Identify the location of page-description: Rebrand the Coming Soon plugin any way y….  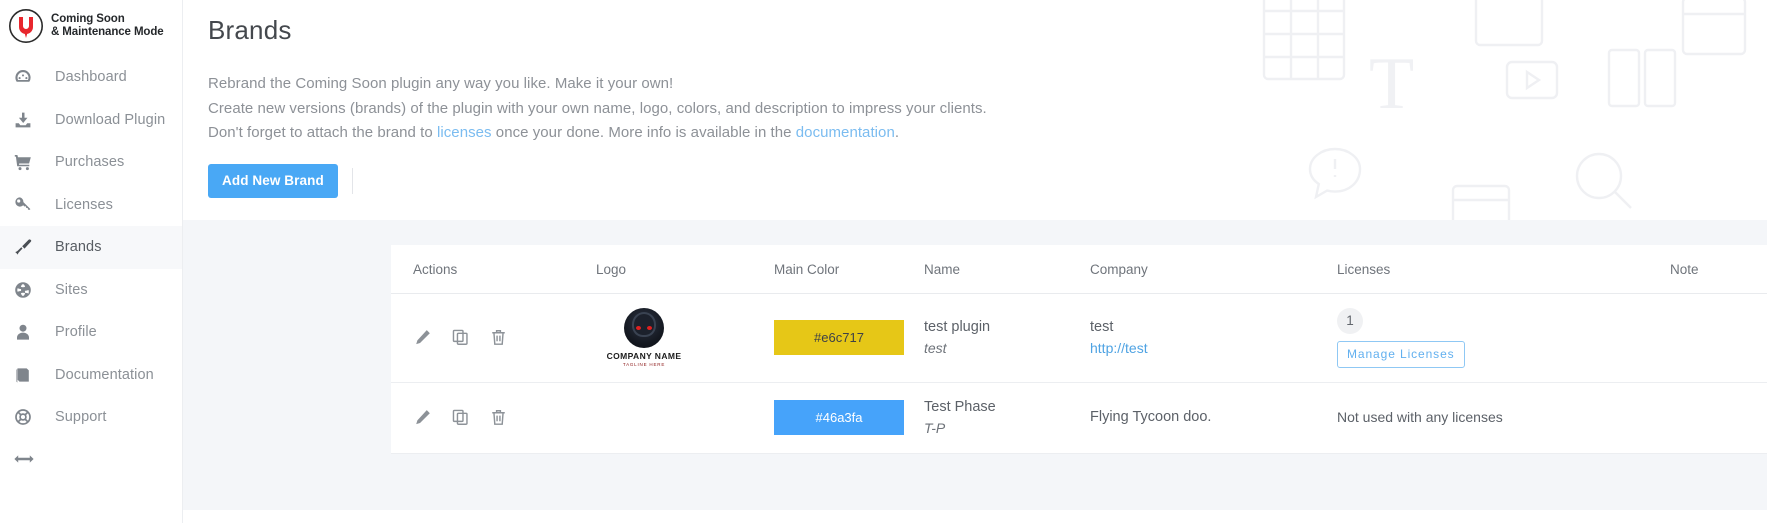
(987, 109).